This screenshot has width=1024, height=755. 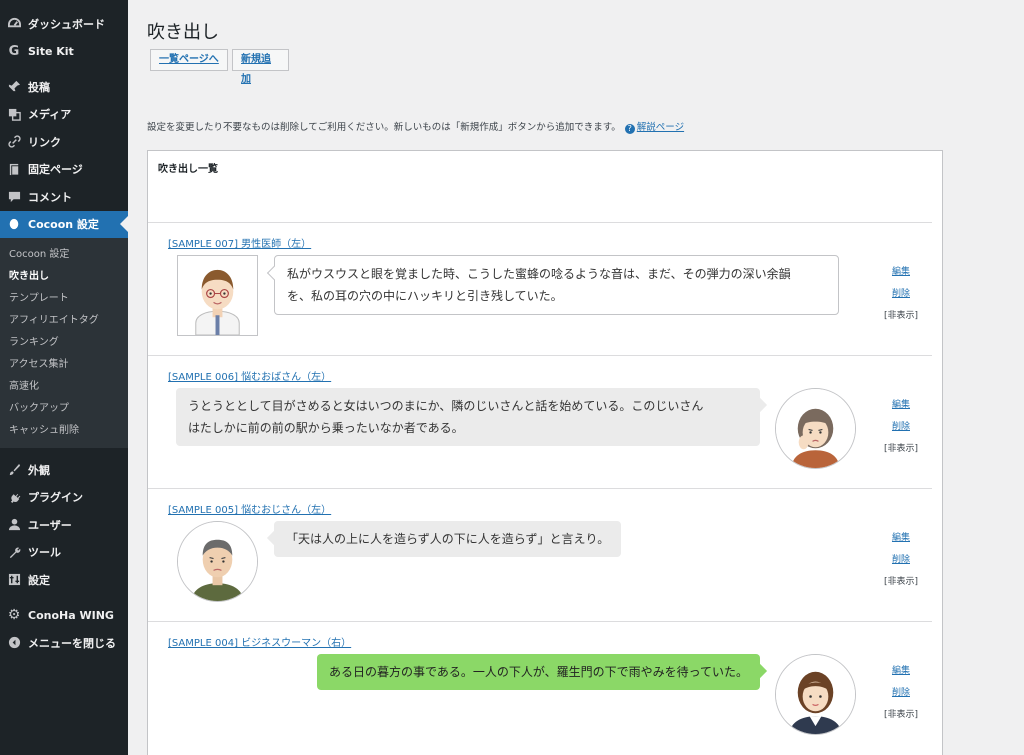 I want to click on submenu-item-template: テンプレート, so click(x=64, y=299).